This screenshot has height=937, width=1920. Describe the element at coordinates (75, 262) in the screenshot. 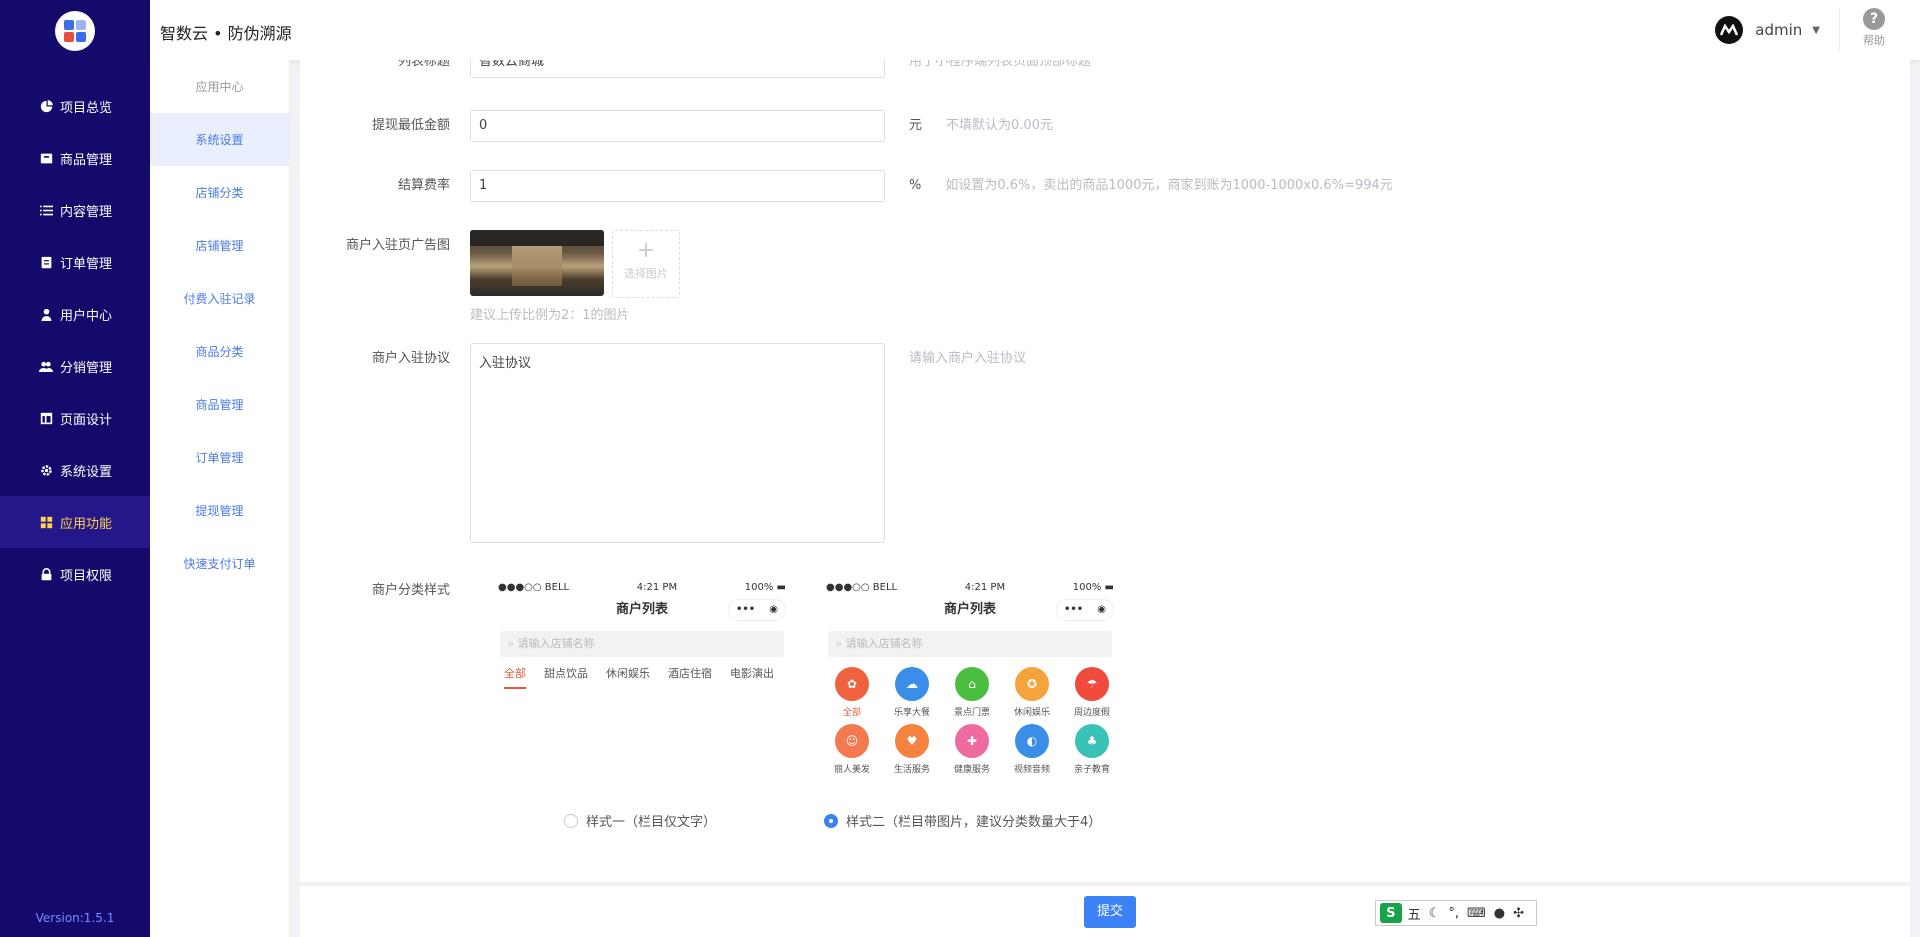

I see `sidebar-item-4: 订单管理` at that location.